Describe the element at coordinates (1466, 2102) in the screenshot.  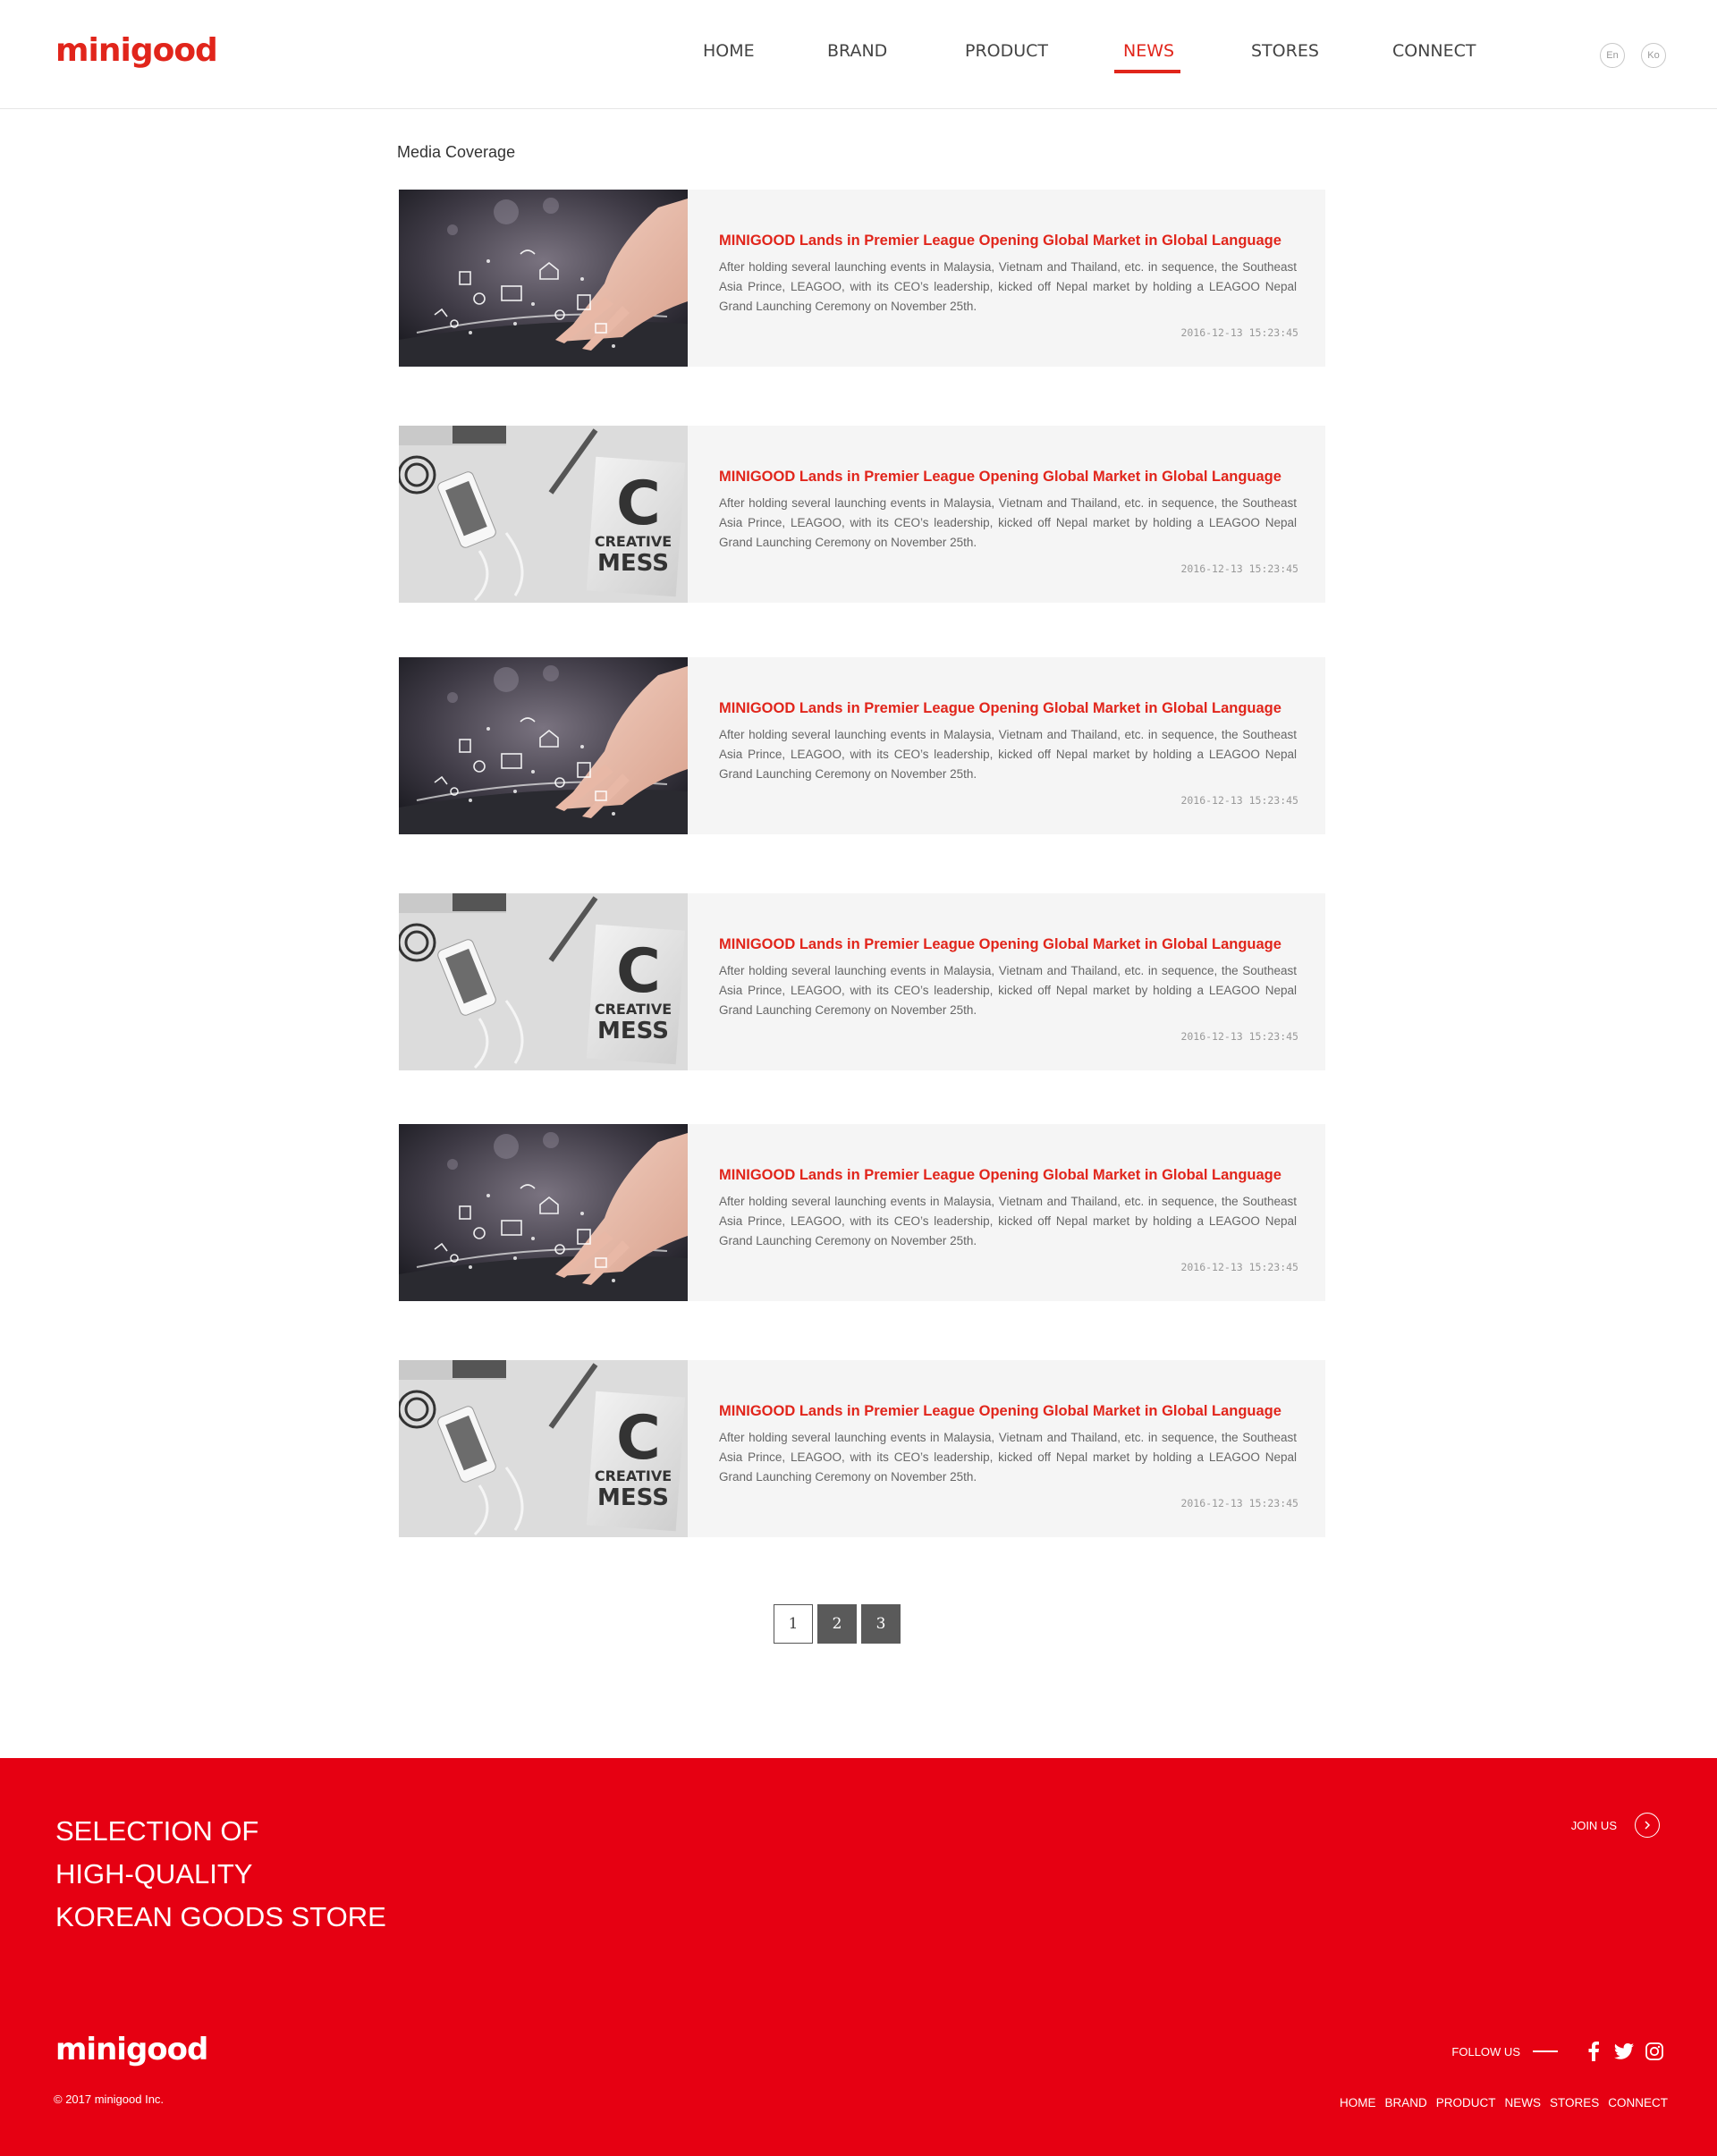
I see `footer-nav-product: PRODUCT` at that location.